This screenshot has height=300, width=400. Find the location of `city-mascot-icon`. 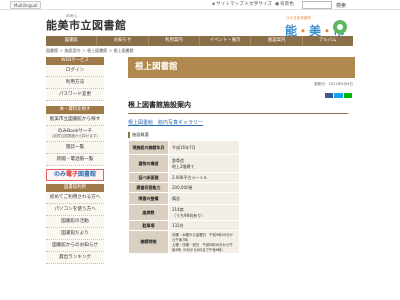

city-mascot-icon is located at coordinates (340, 27).